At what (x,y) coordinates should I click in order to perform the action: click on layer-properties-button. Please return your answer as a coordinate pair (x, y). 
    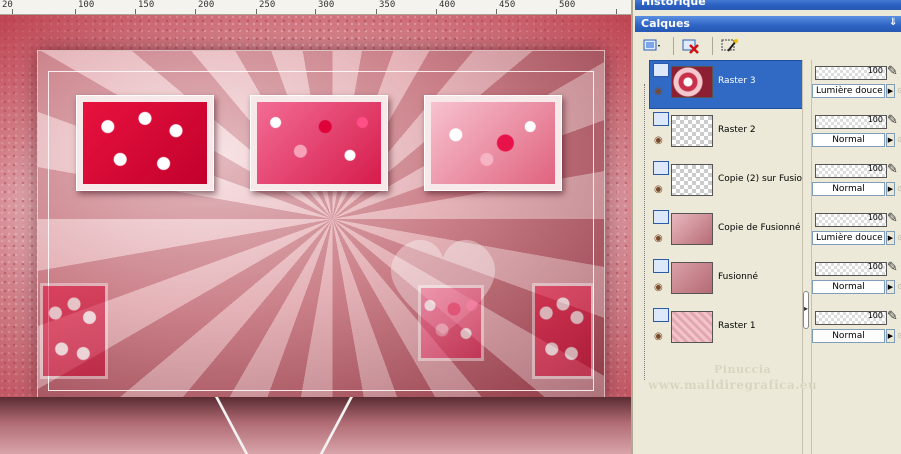
    Looking at the image, I should click on (730, 46).